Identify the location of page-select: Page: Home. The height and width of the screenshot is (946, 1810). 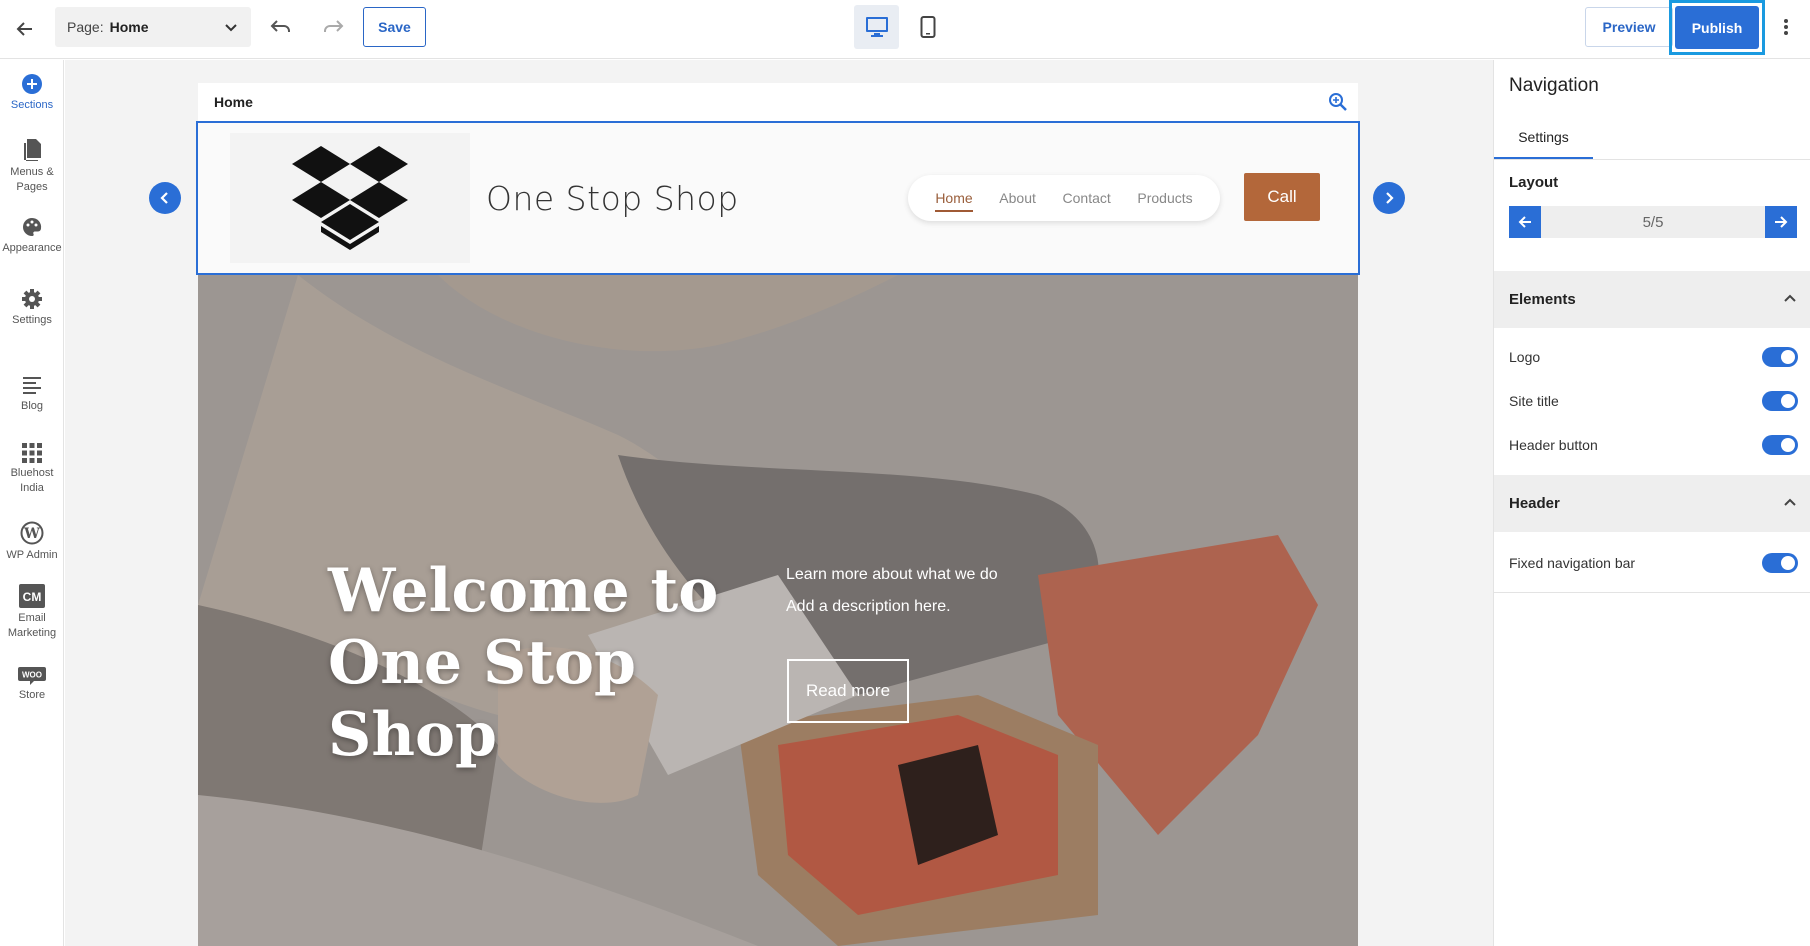
(153, 27).